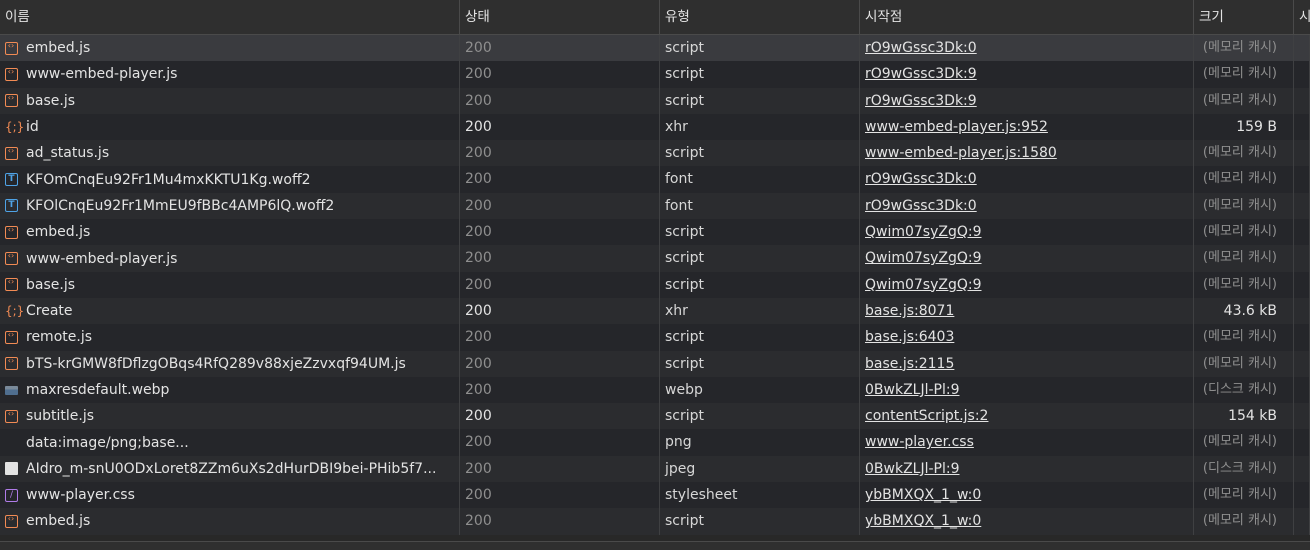 Image resolution: width=1310 pixels, height=550 pixels. Describe the element at coordinates (11, 390) in the screenshot. I see `image-file-icon` at that location.